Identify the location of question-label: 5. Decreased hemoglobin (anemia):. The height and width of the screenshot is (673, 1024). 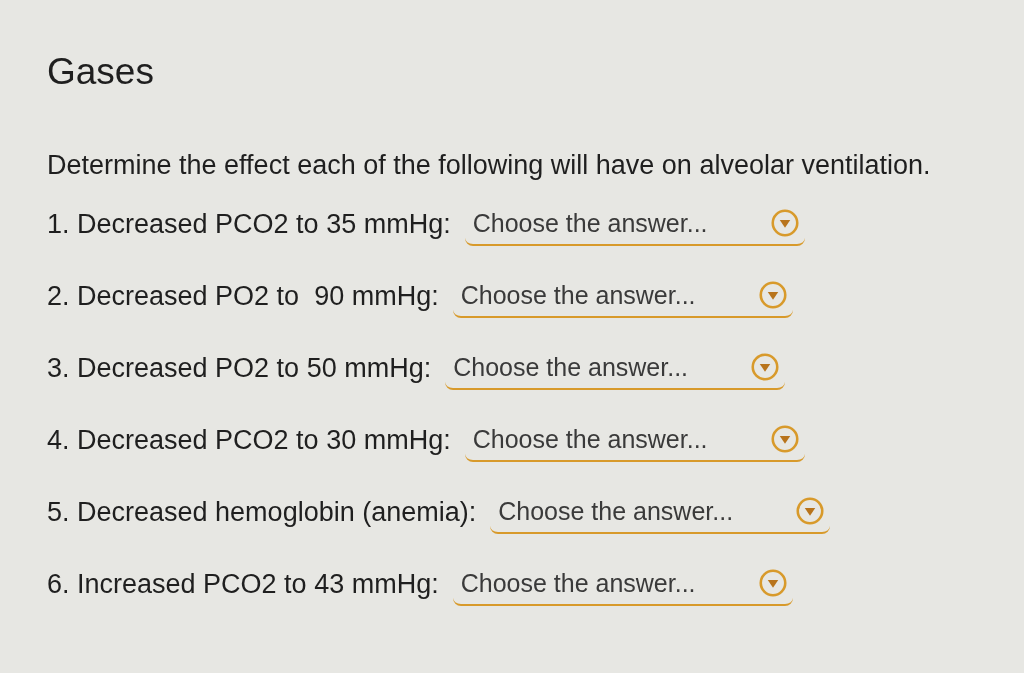
(262, 512).